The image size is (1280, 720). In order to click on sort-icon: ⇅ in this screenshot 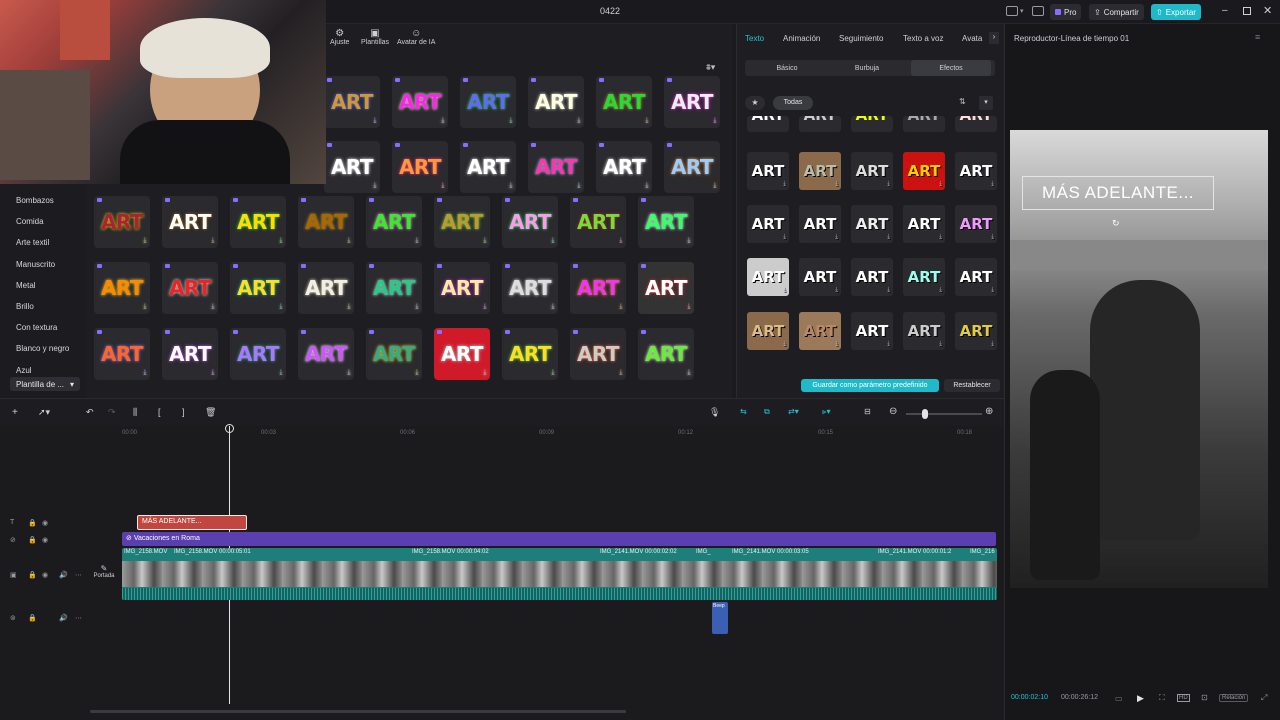, I will do `click(962, 101)`.